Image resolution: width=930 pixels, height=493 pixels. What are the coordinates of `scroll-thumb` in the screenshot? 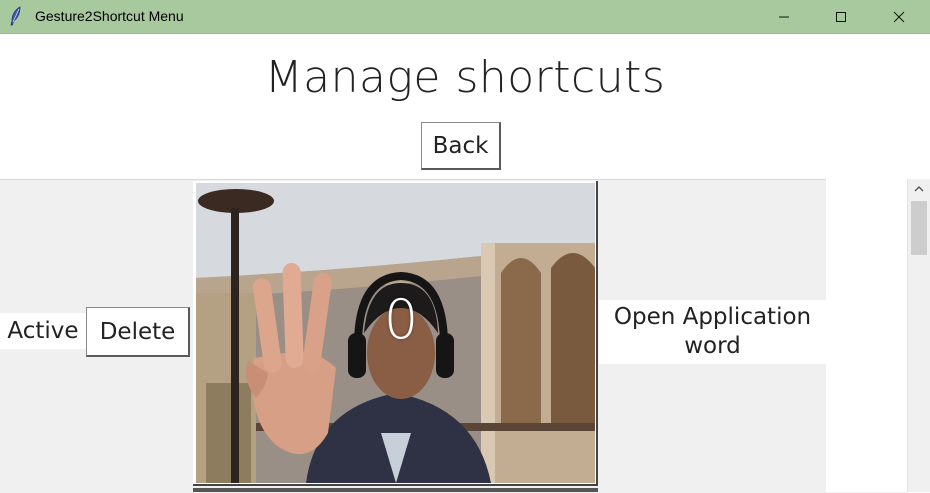 It's located at (919, 228).